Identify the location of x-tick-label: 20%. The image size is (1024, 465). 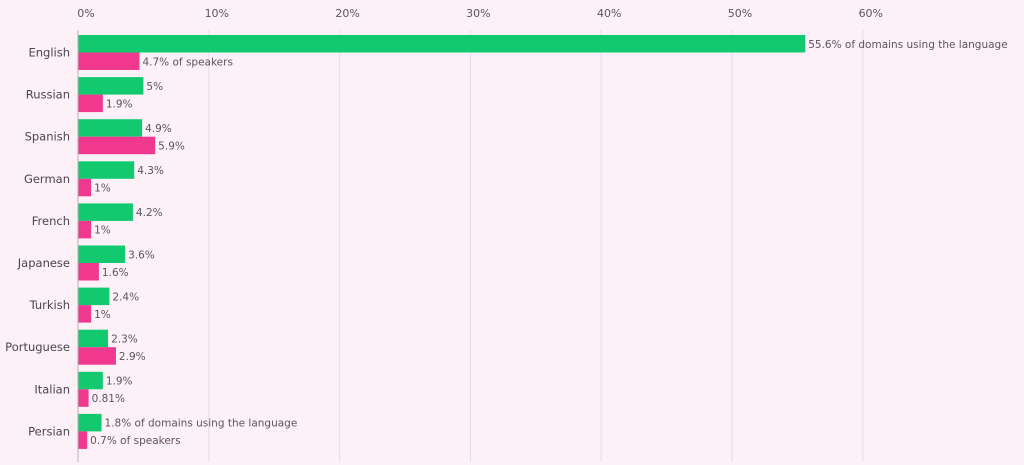
(347, 13).